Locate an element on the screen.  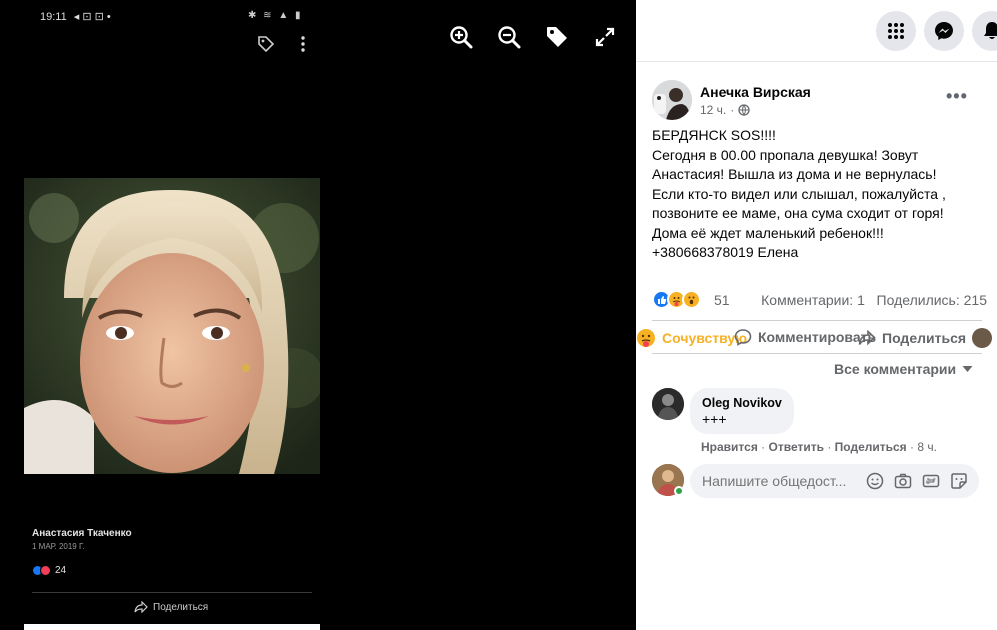
grid-icon is located at coordinates (896, 31).